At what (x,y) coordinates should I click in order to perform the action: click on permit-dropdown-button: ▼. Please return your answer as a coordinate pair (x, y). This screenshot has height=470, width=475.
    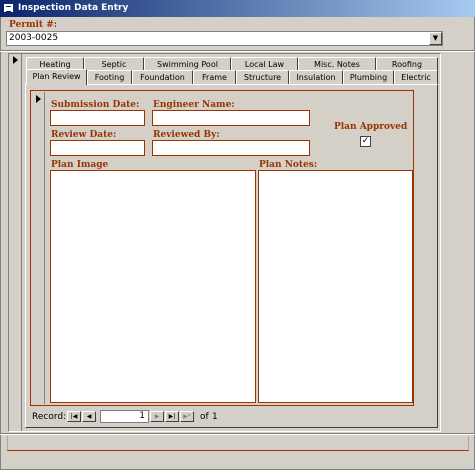
    Looking at the image, I should click on (435, 38).